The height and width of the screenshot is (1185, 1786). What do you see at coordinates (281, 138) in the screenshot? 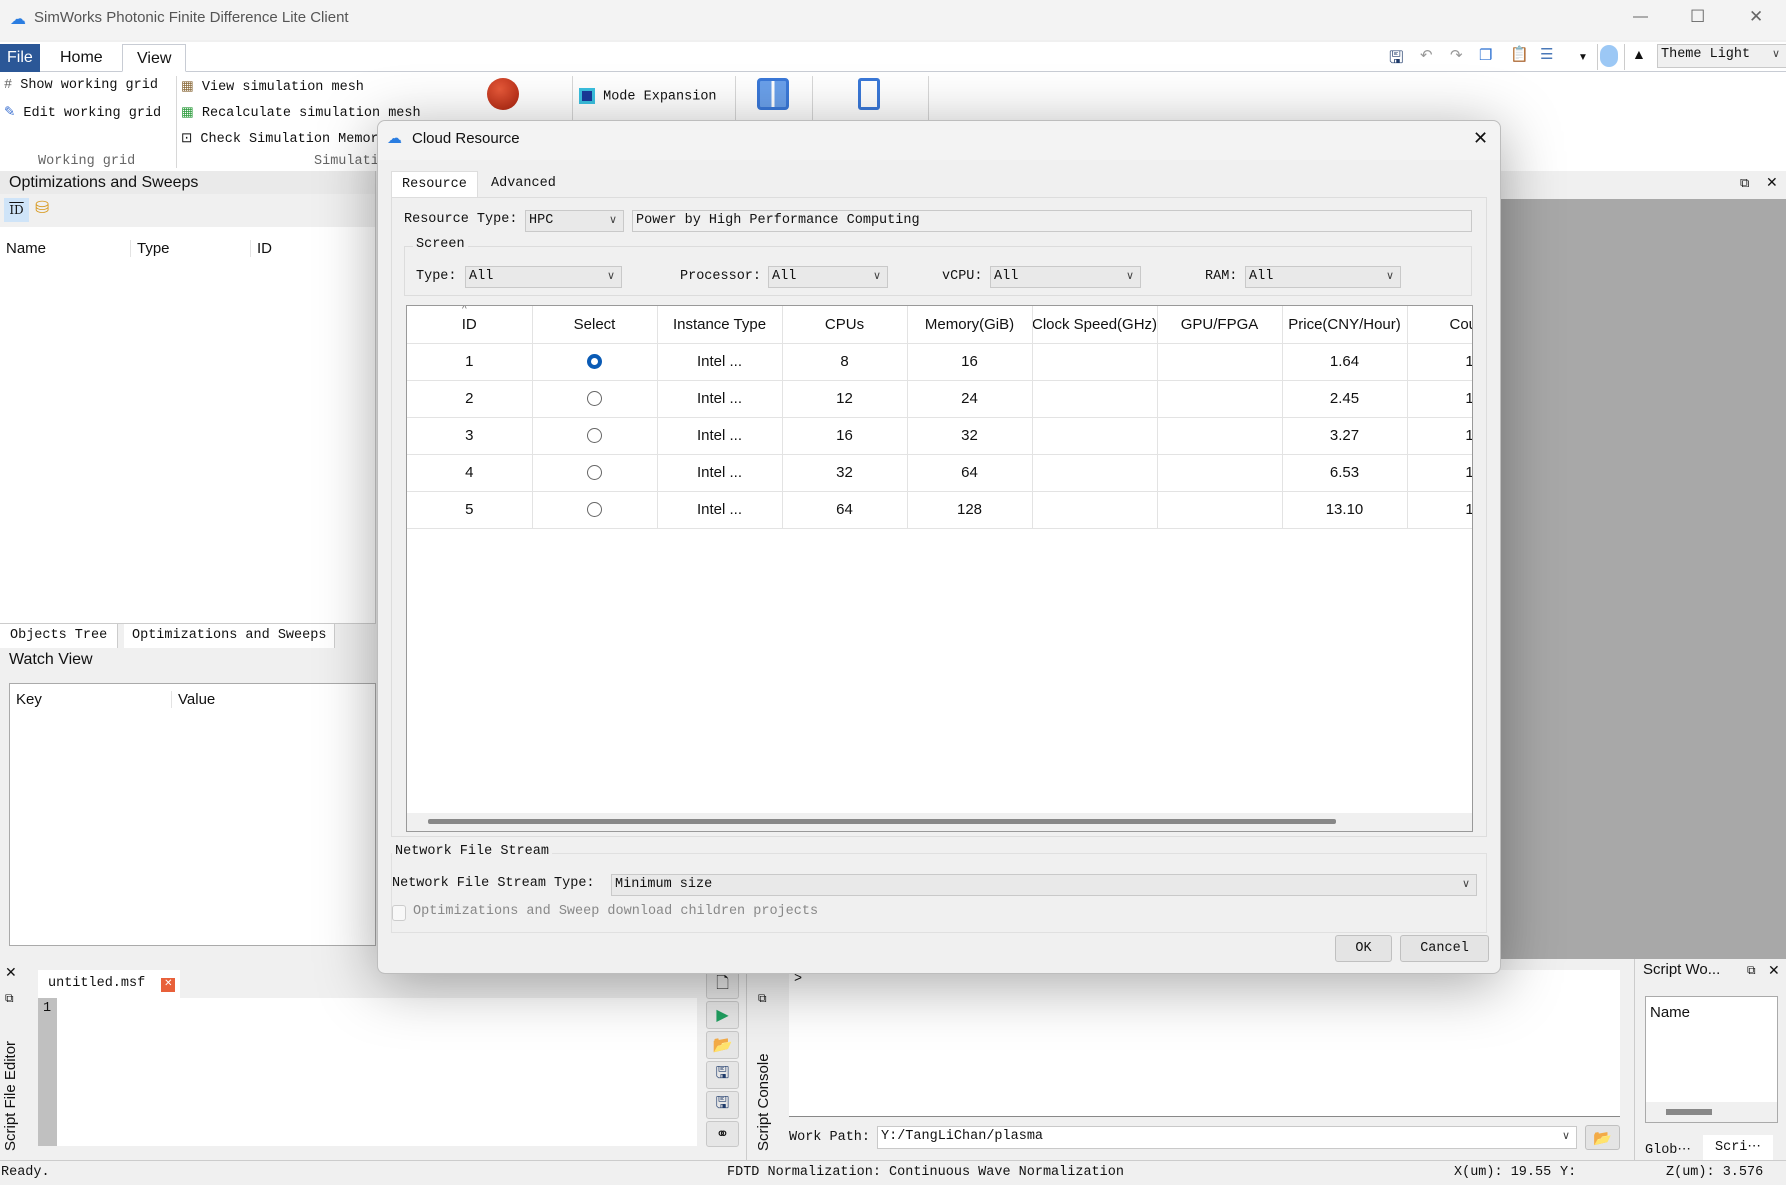
I see `check-memory-button: ⊡ Check Simulation Memory` at bounding box center [281, 138].